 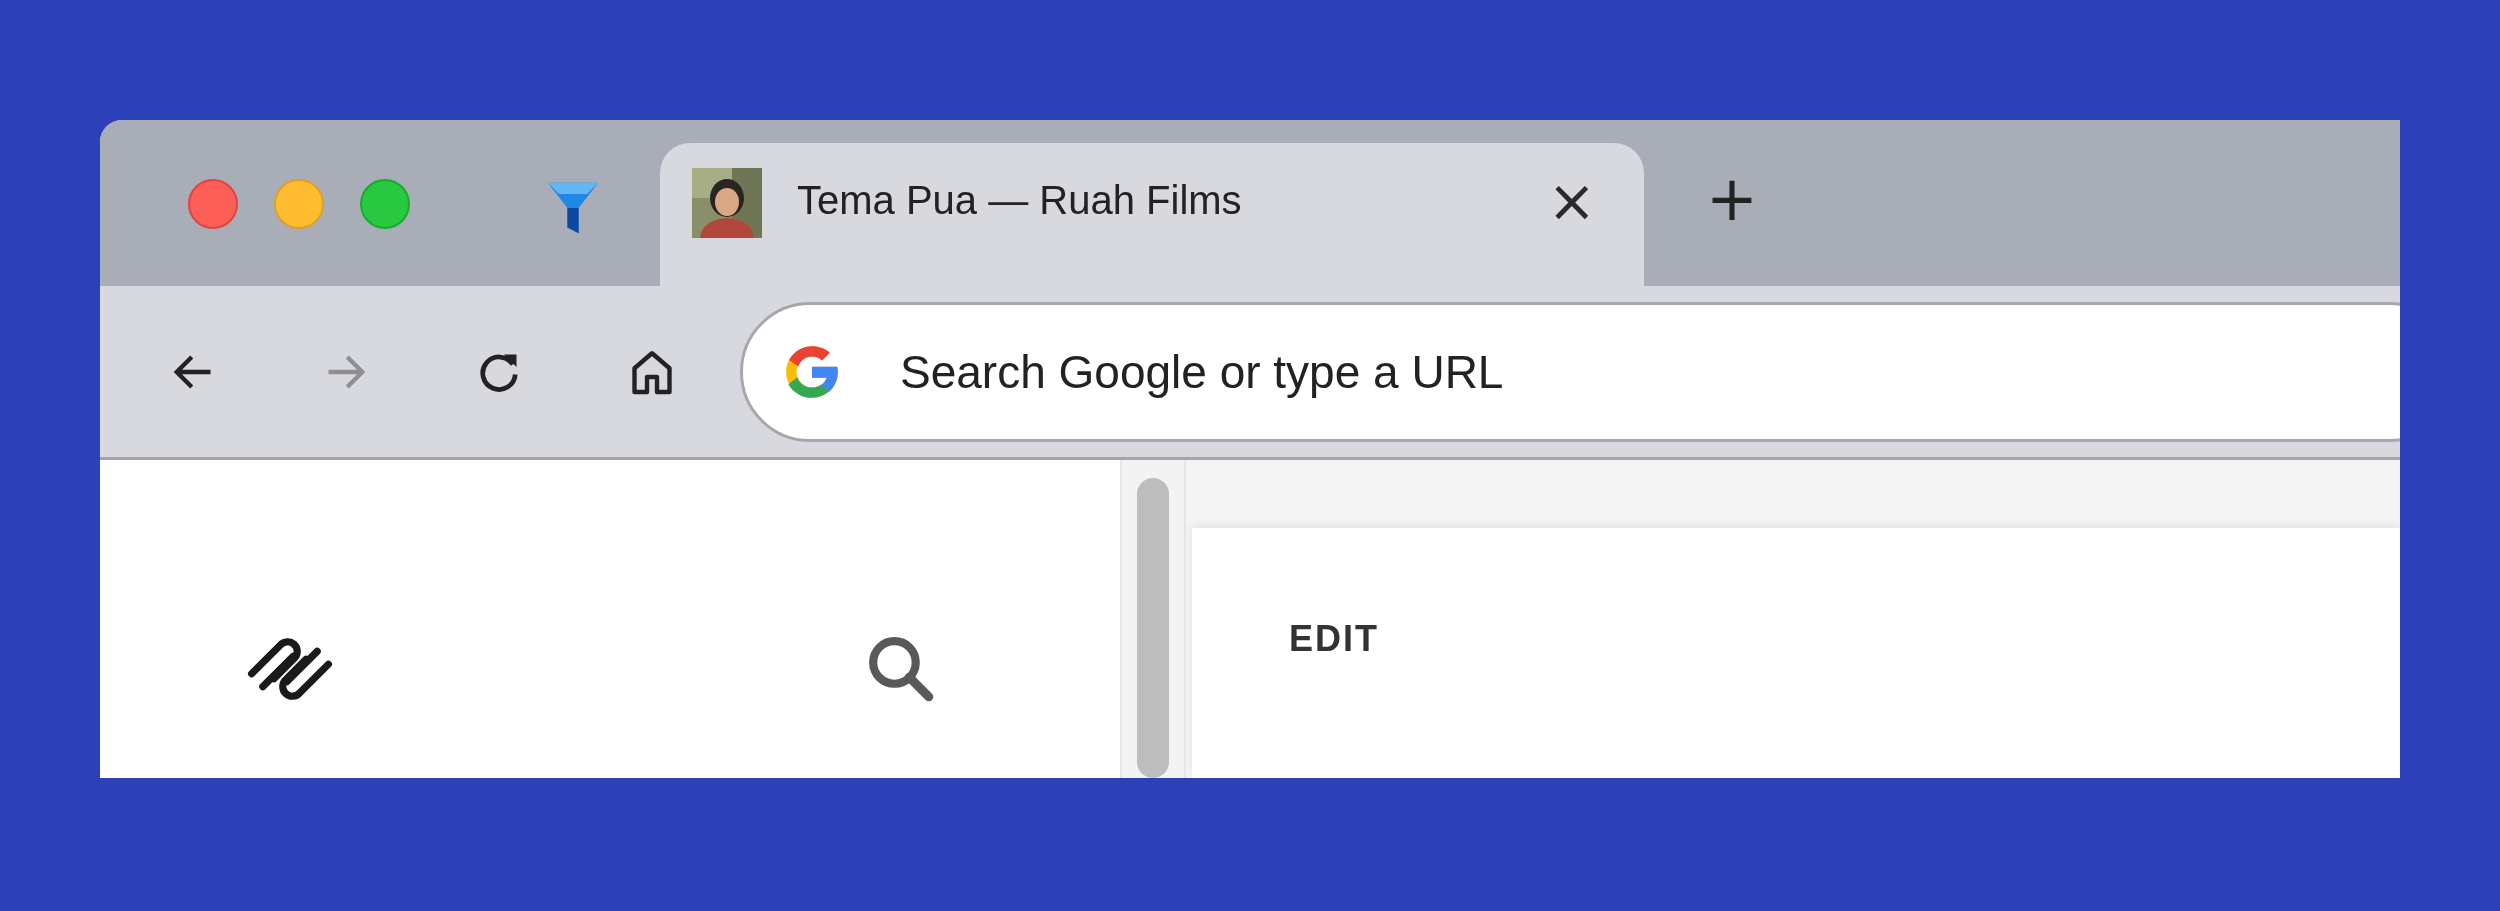 I want to click on zoom-button, so click(x=385, y=204).